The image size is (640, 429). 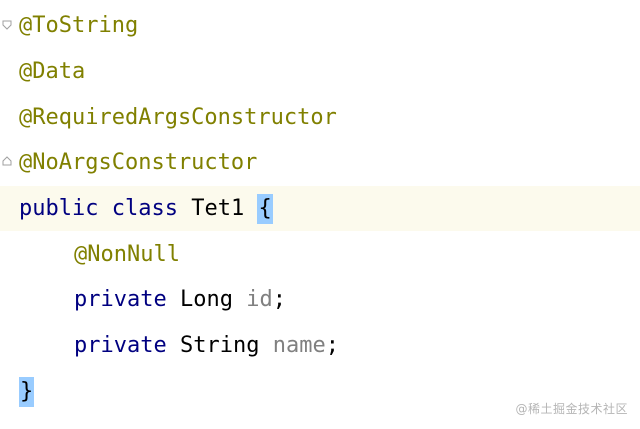 What do you see at coordinates (52, 71) in the screenshot?
I see `annotation-data: @Data` at bounding box center [52, 71].